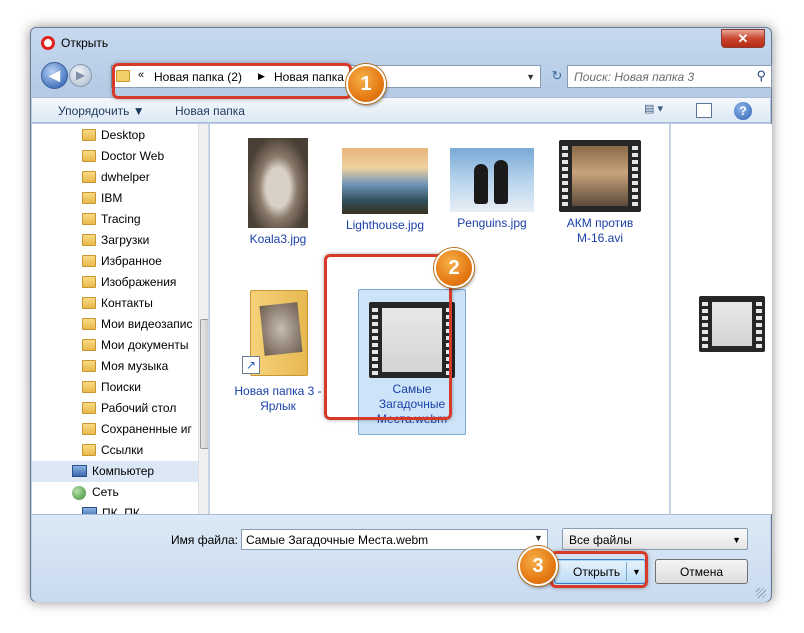  I want to click on file-item: АКМ против М-16.avi, so click(600, 193).